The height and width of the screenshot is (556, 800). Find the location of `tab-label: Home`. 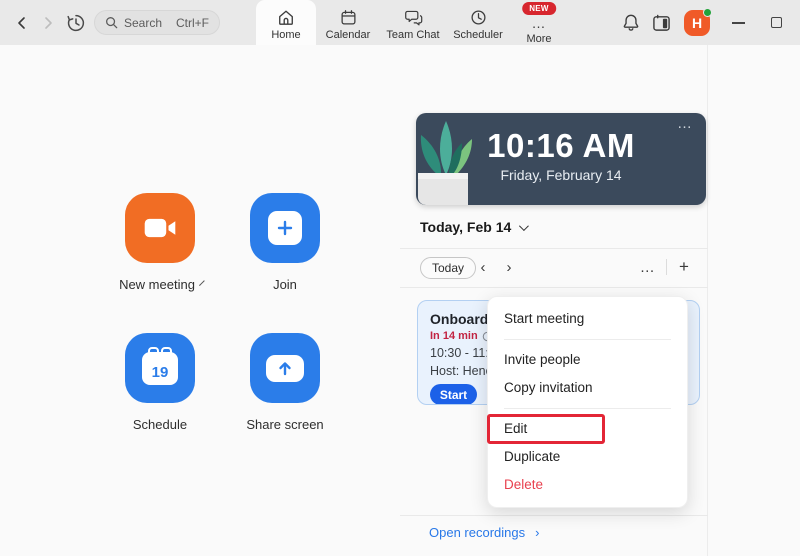

tab-label: Home is located at coordinates (286, 35).